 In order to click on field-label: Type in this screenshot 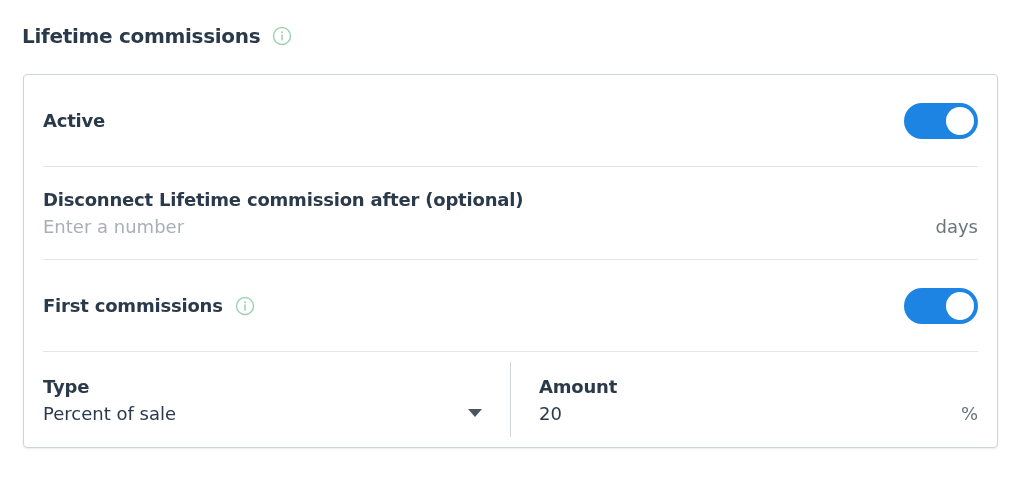, I will do `click(67, 386)`.